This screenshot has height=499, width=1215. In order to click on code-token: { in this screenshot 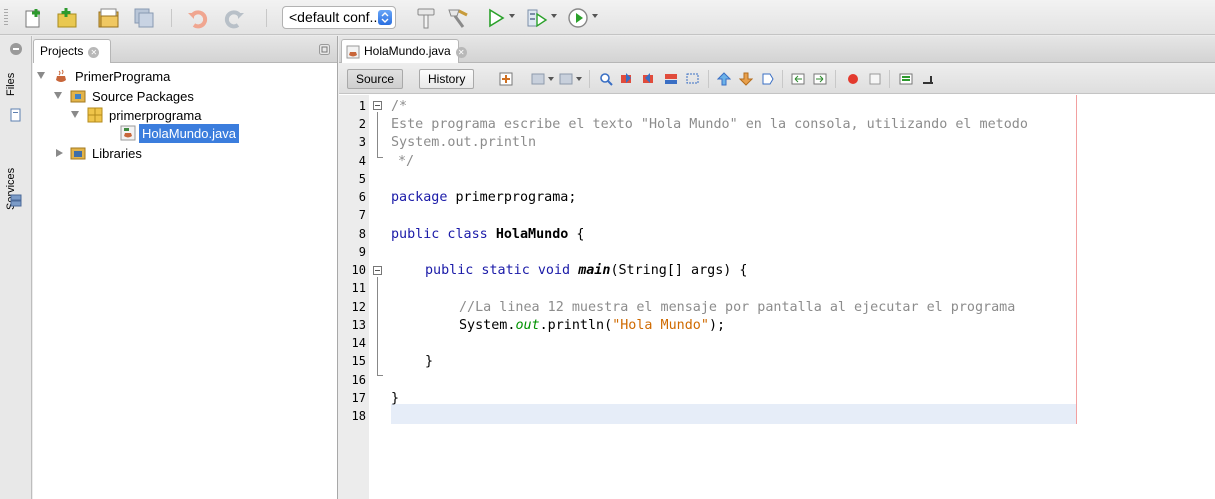, I will do `click(576, 234)`.